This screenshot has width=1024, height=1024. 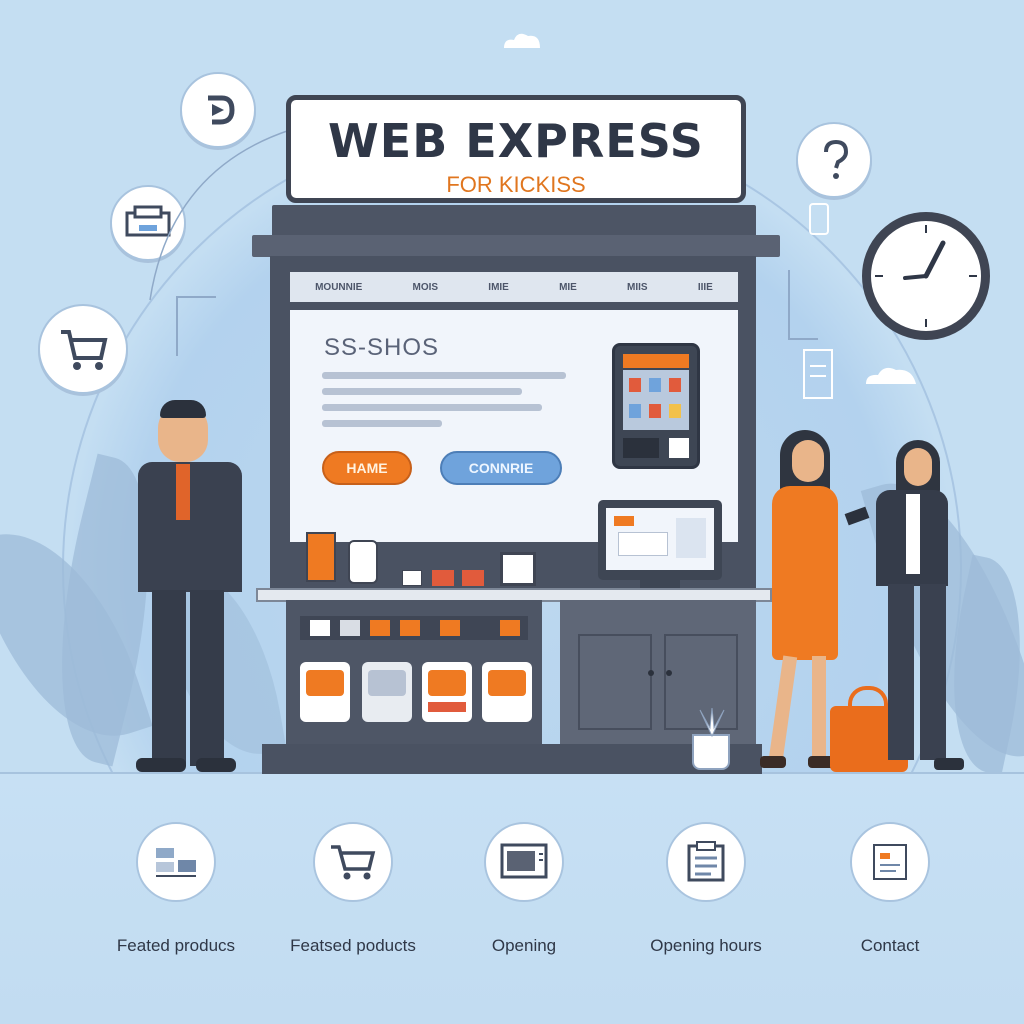 I want to click on screen-title: SS-SHOS, so click(x=382, y=347).